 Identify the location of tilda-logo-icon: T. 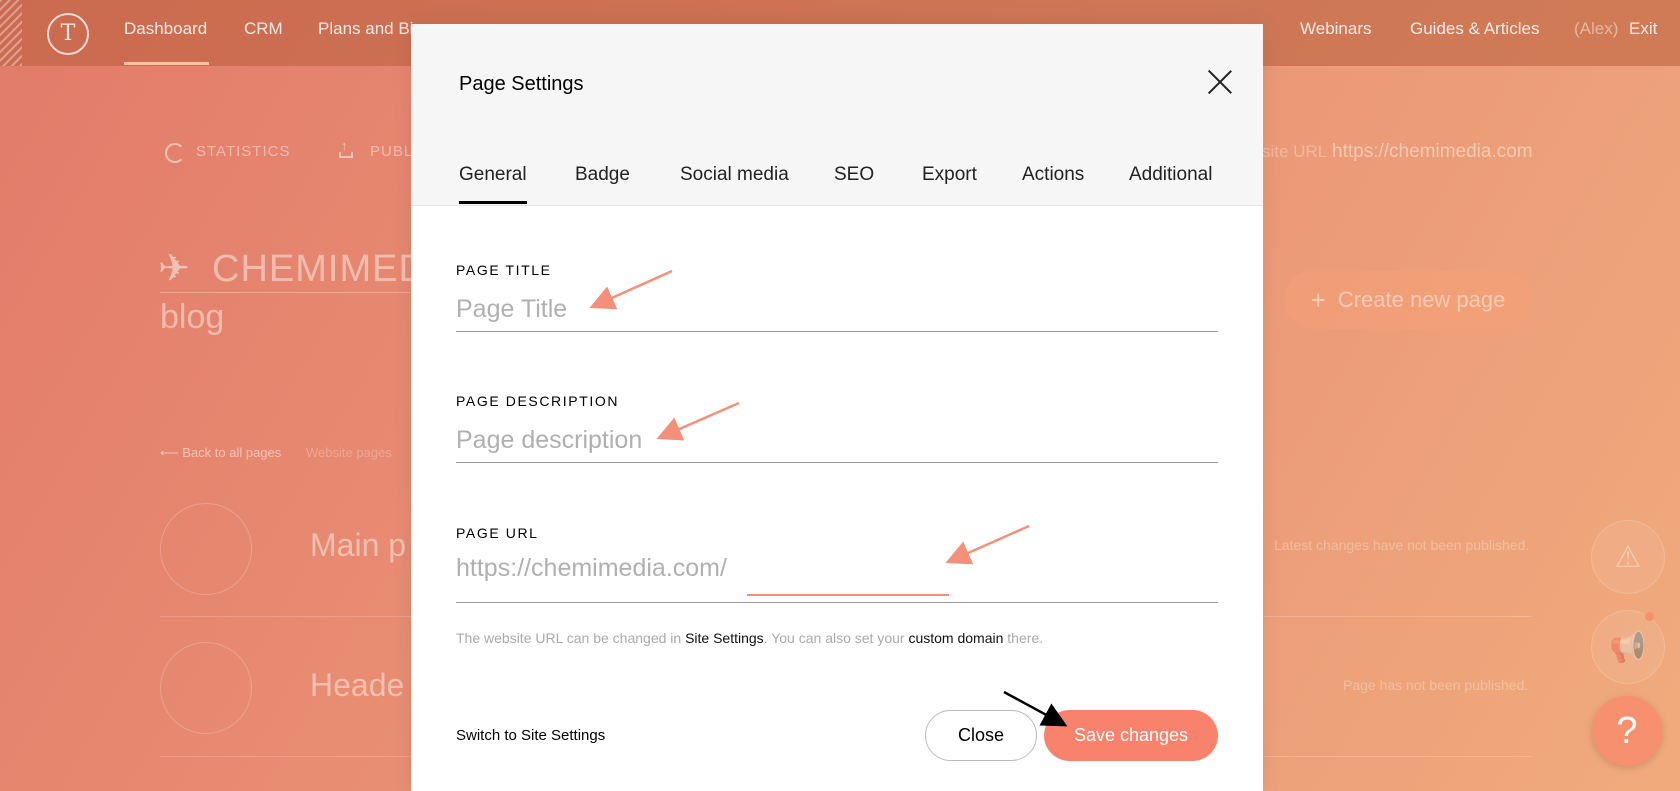
(68, 34).